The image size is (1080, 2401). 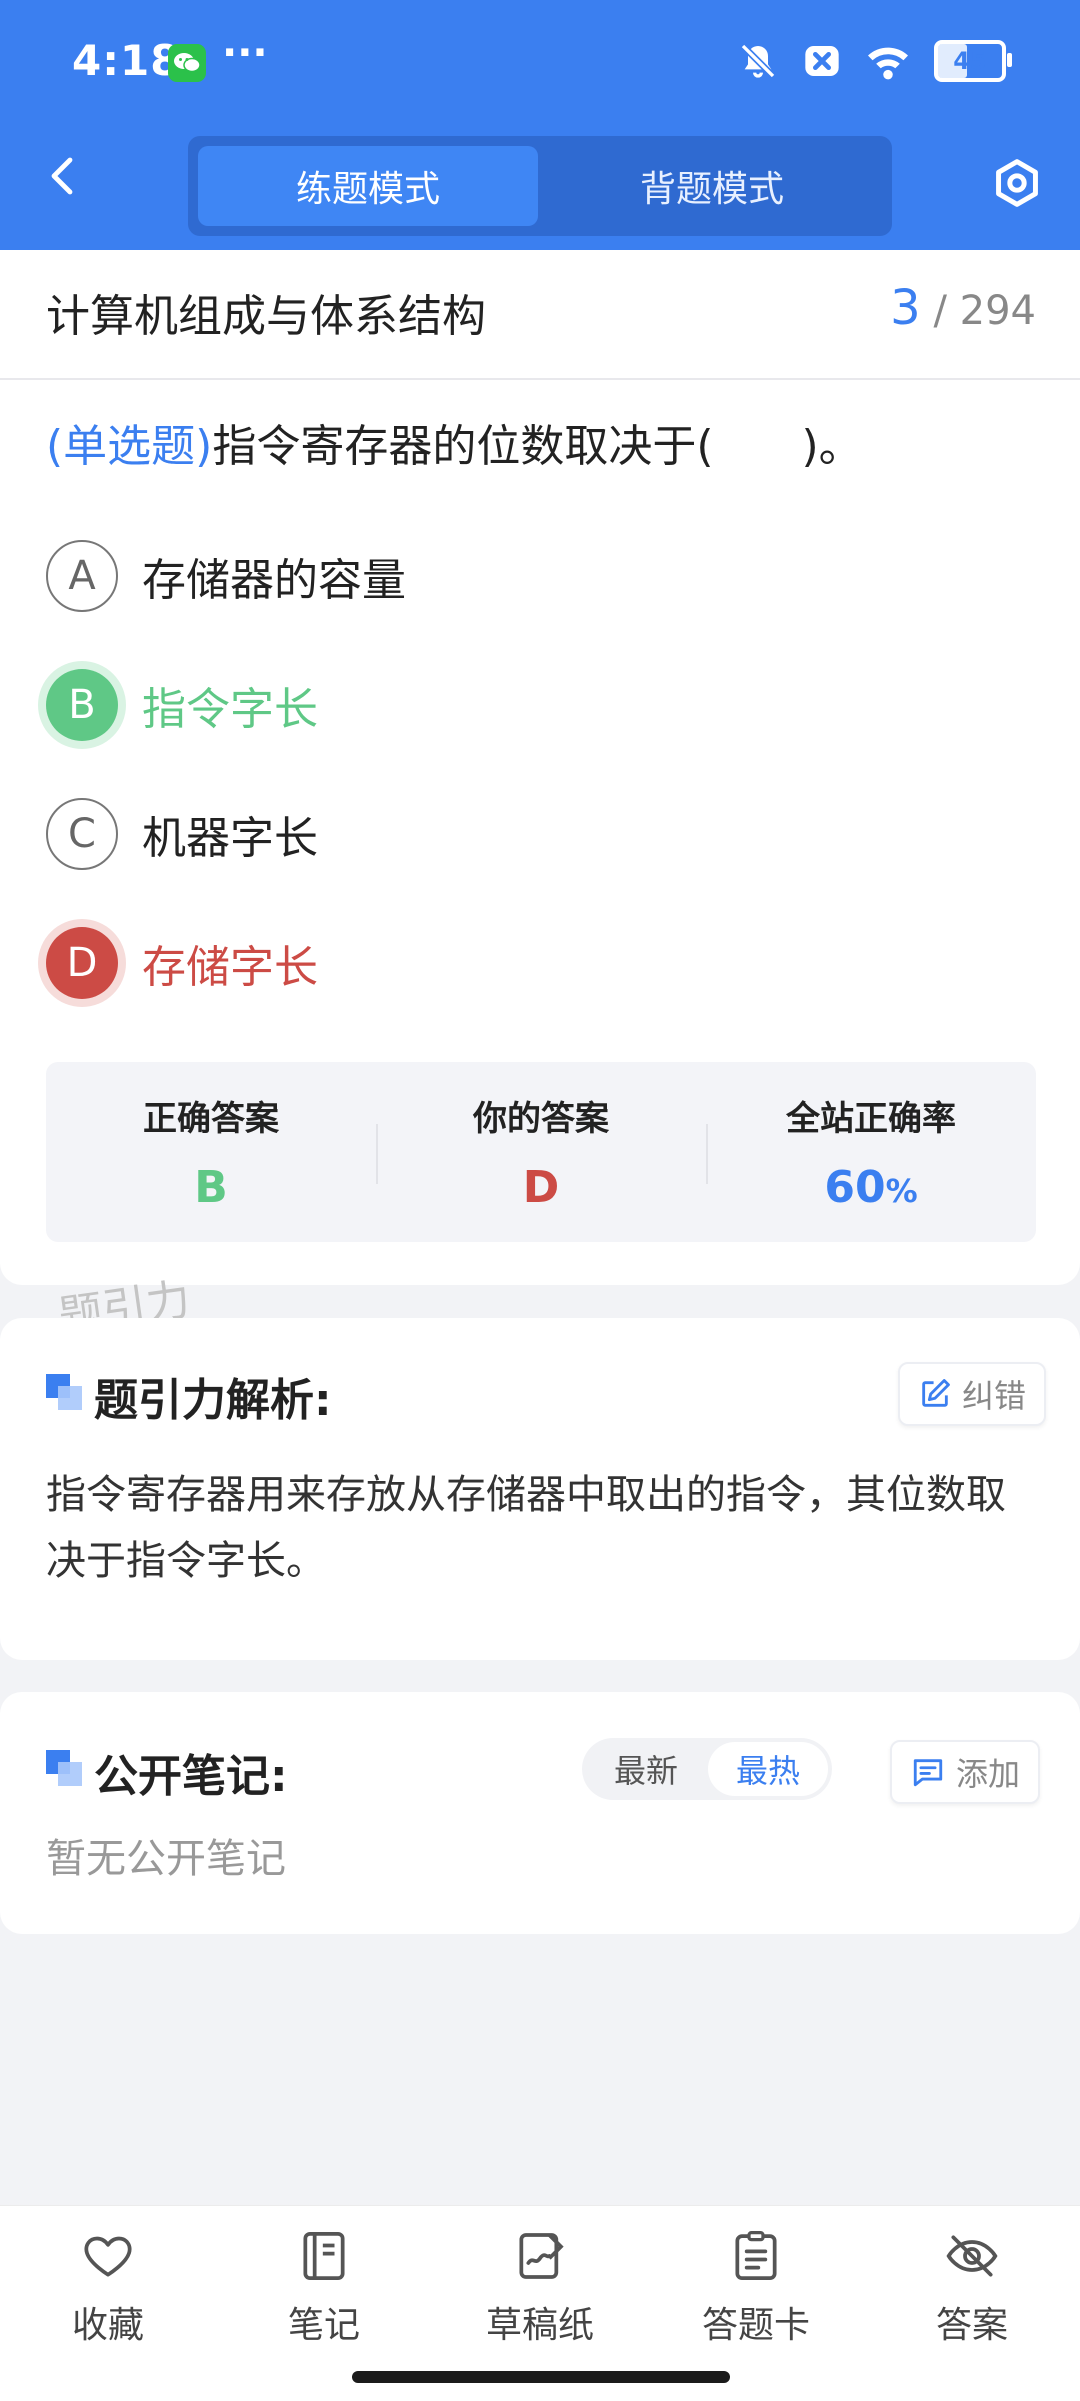 I want to click on draft-paper-button: 草稿纸, so click(x=540, y=2281).